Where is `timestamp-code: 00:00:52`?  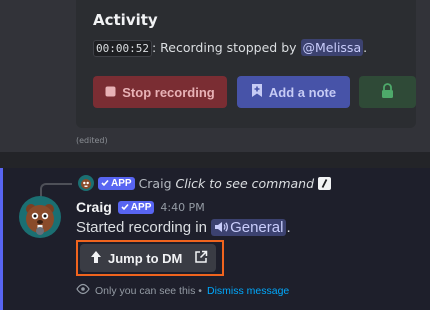
timestamp-code: 00:00:52 is located at coordinates (122, 48).